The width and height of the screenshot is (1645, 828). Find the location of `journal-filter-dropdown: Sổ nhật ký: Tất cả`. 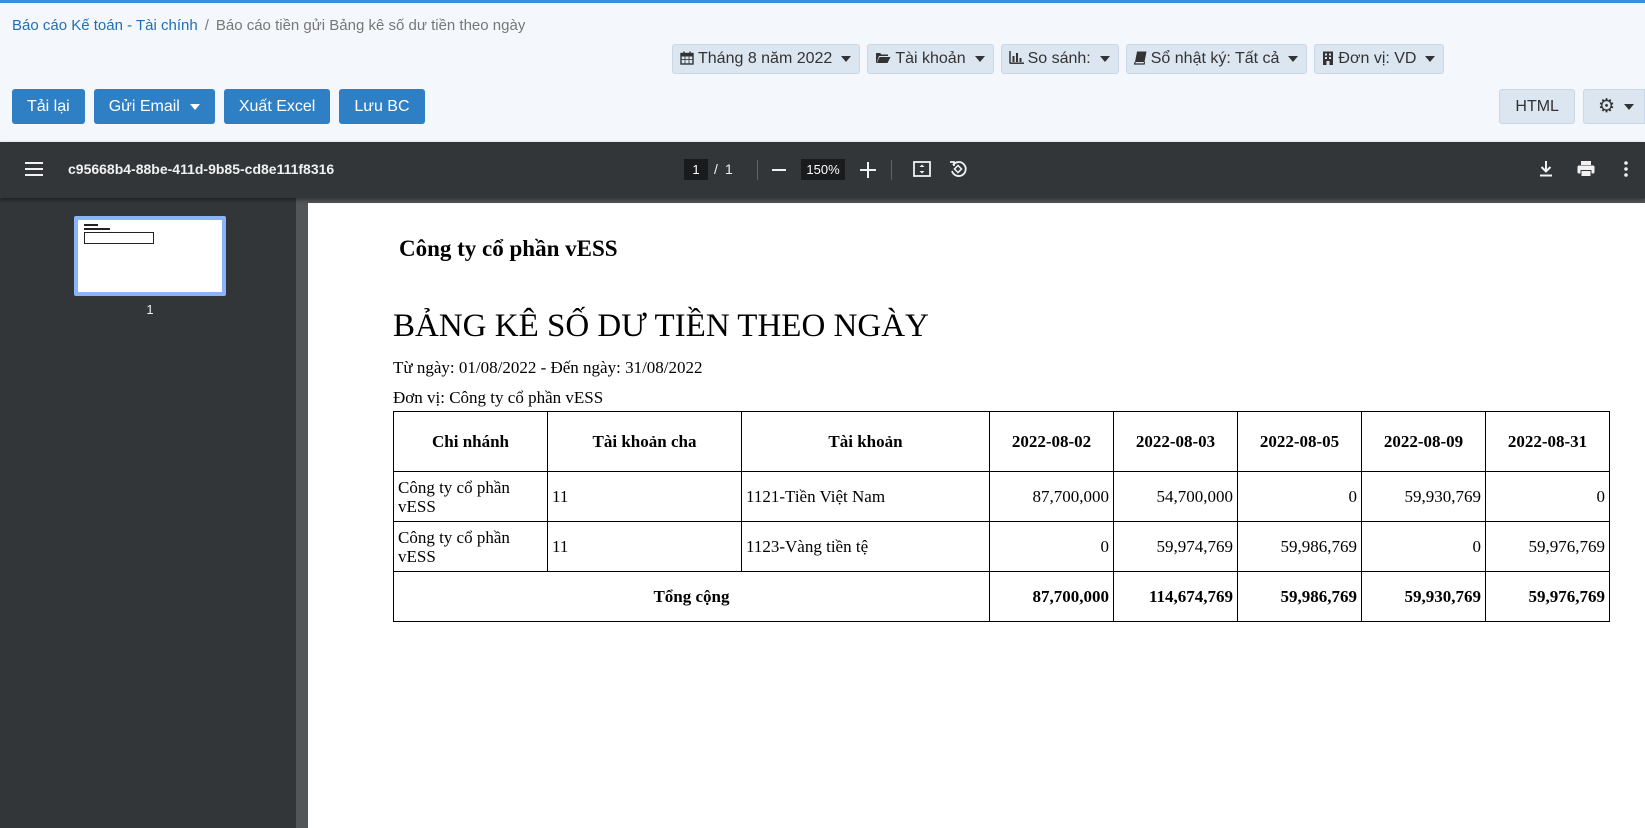

journal-filter-dropdown: Sổ nhật ký: Tất cả is located at coordinates (1216, 59).